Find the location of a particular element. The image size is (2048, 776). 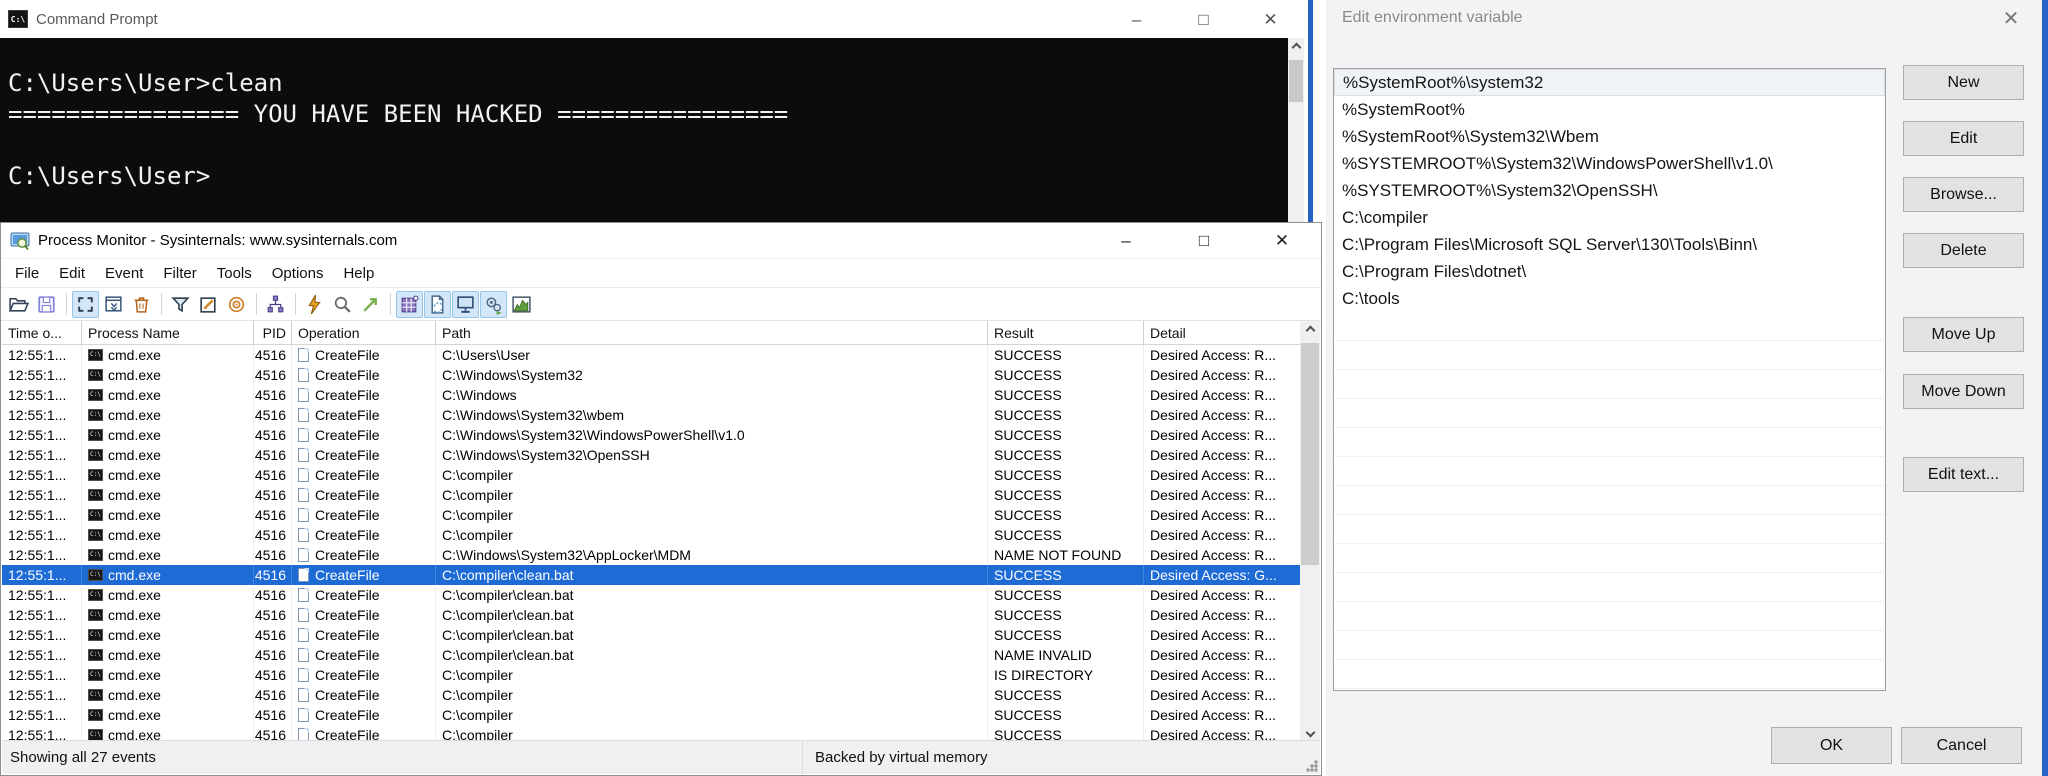

filter-icon is located at coordinates (180, 304).